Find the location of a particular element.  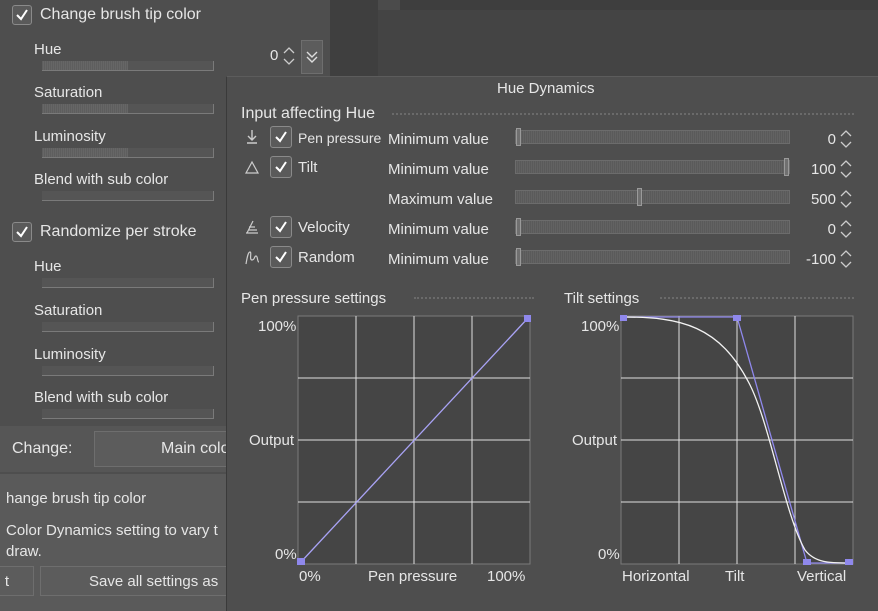

r-saturation-slider is located at coordinates (128, 327).